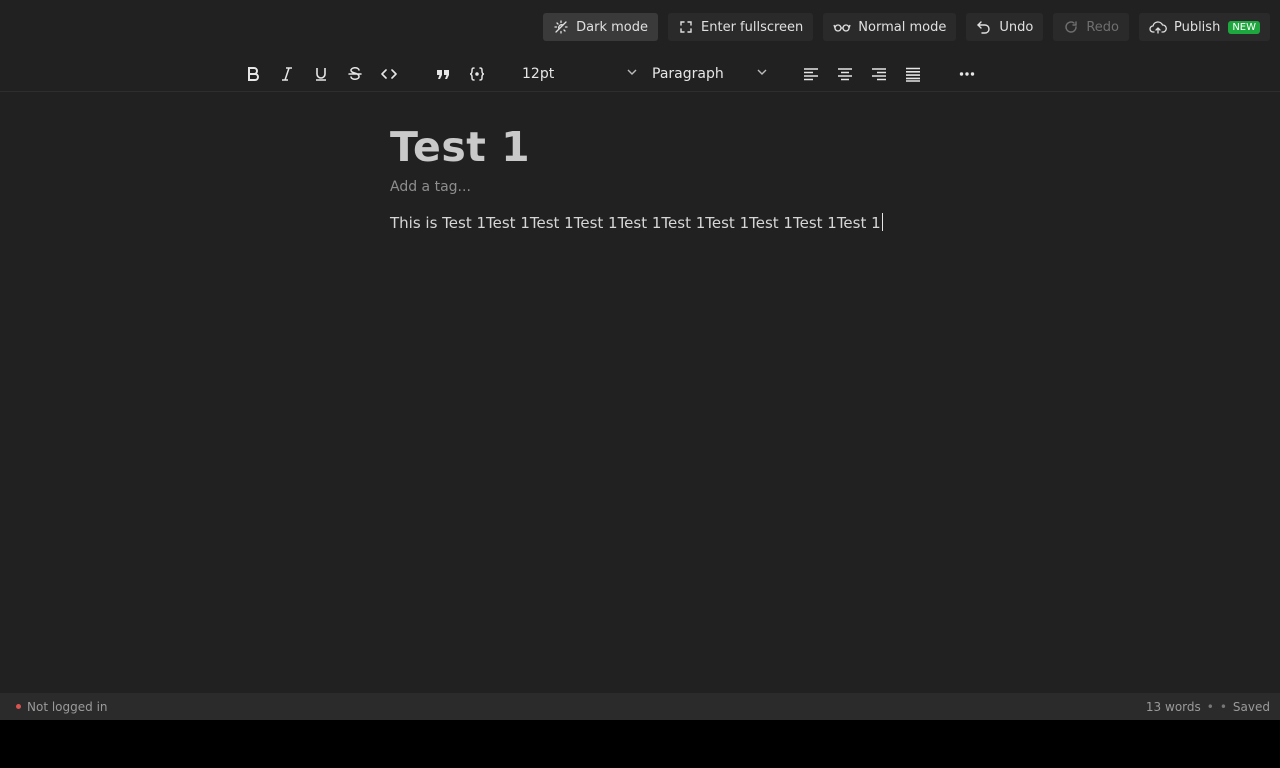 The height and width of the screenshot is (768, 1280). I want to click on login-status-dot, so click(18, 706).